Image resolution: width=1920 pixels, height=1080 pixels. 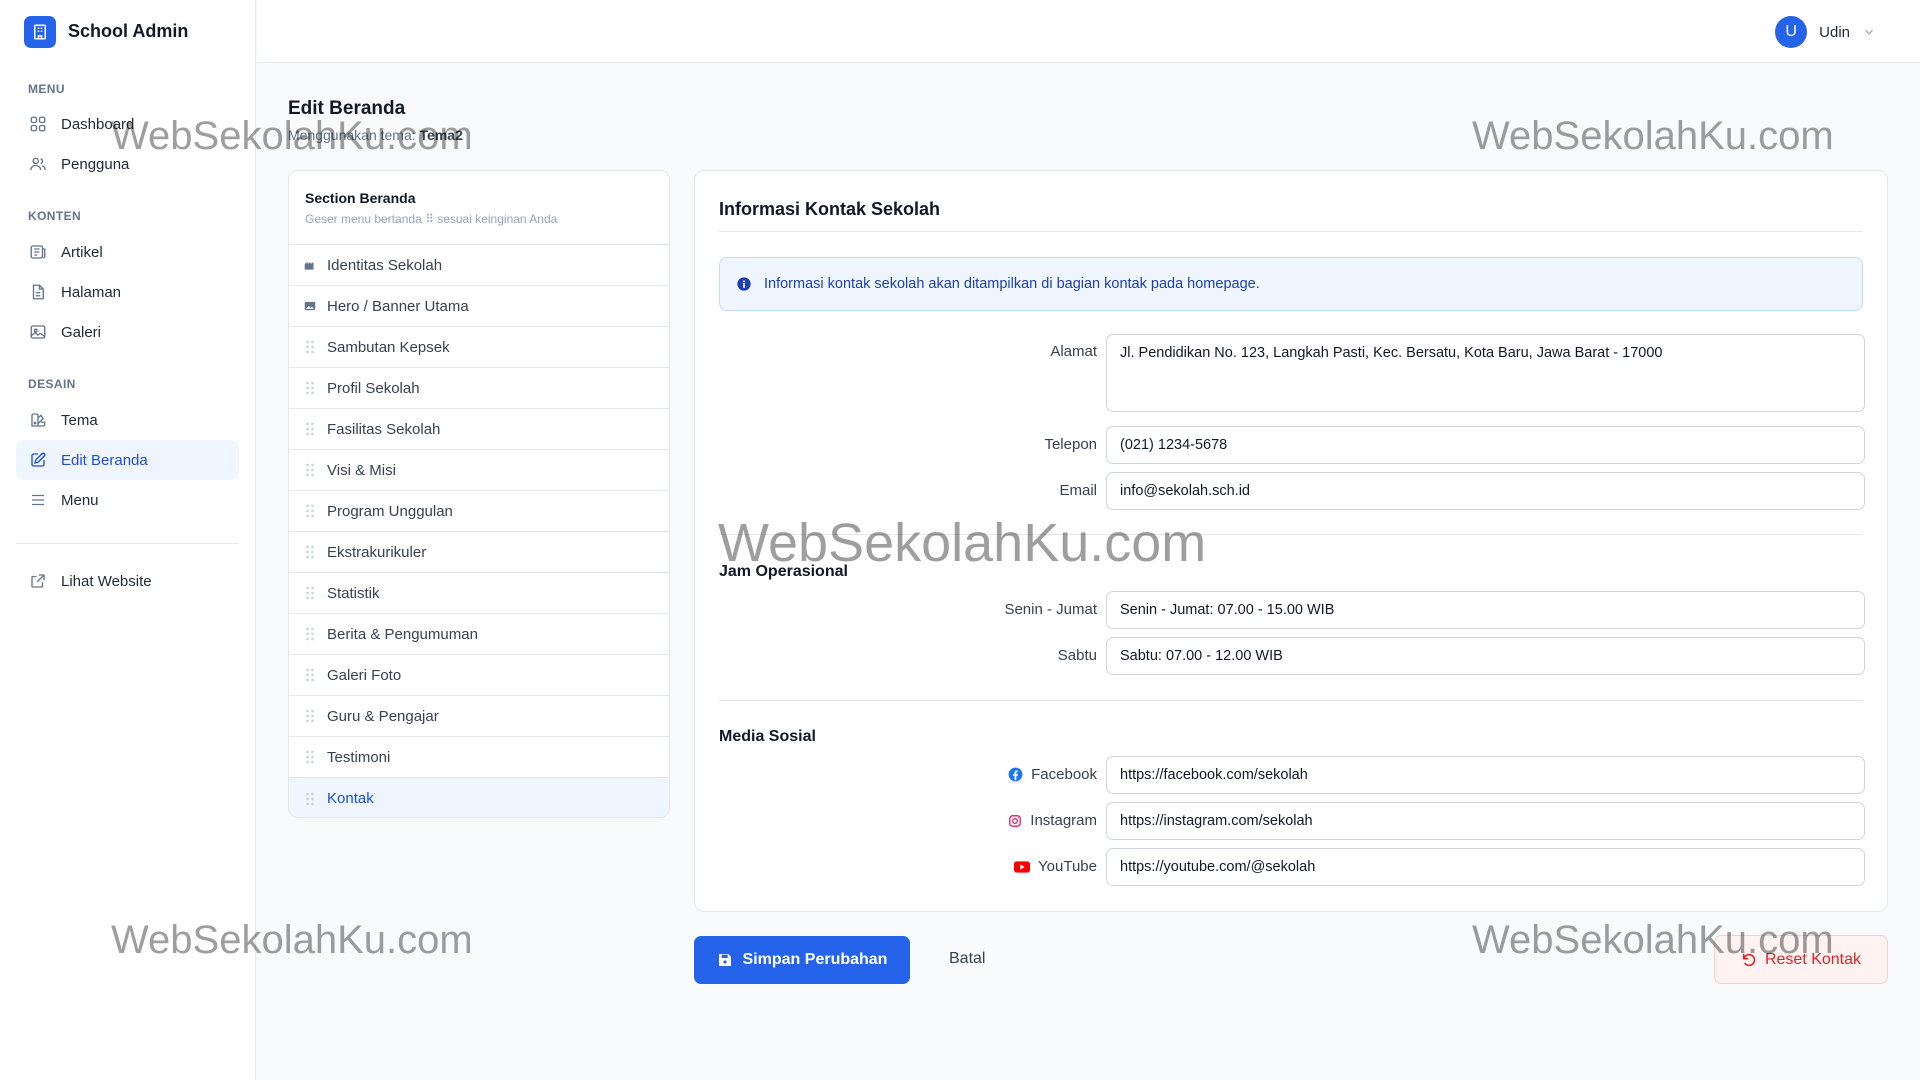 What do you see at coordinates (38, 164) in the screenshot?
I see `users-icon` at bounding box center [38, 164].